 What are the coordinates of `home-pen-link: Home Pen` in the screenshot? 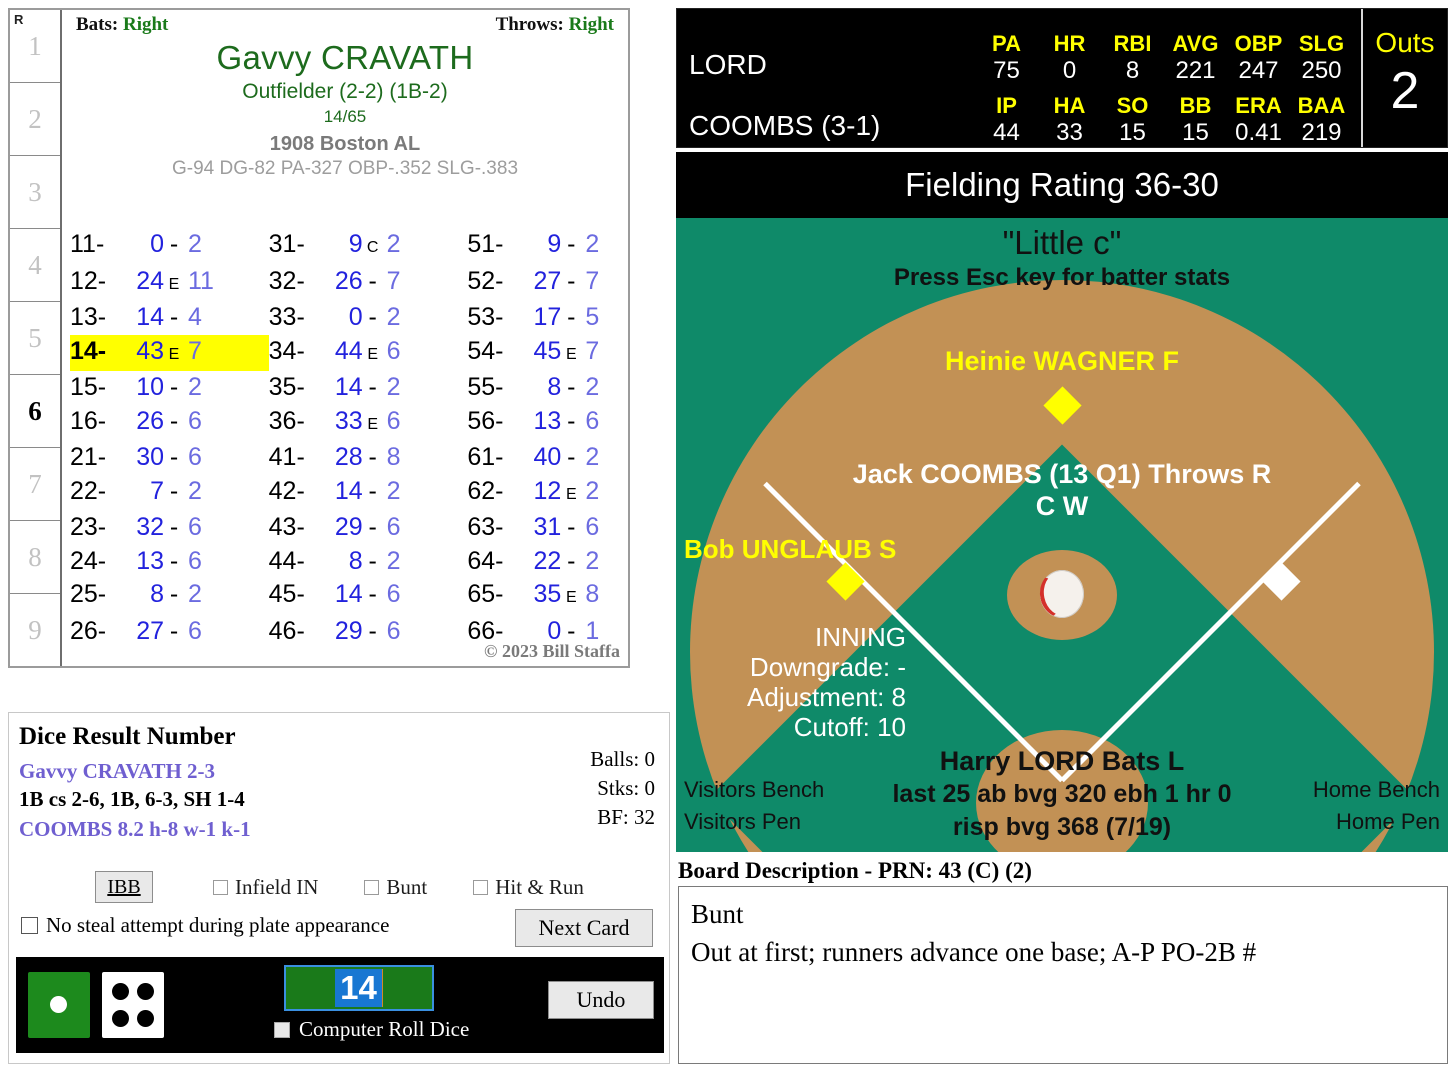 It's located at (1376, 822).